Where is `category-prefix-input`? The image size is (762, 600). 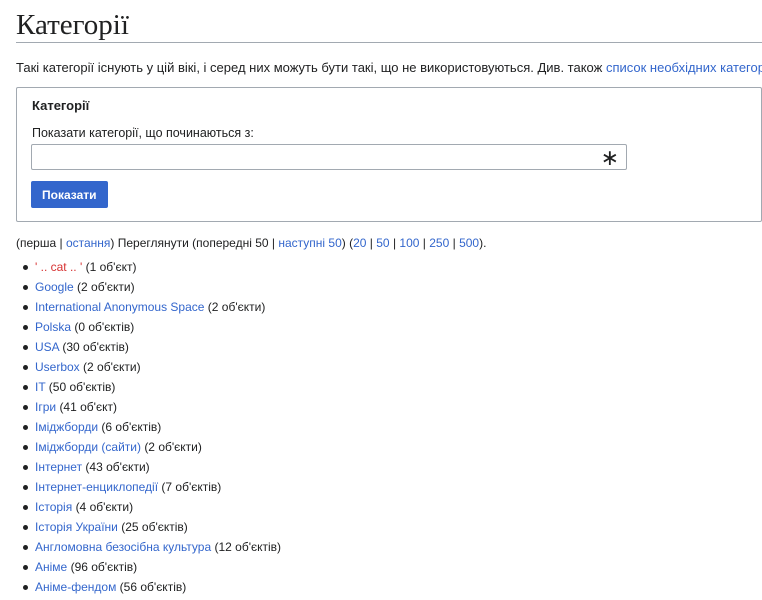 category-prefix-input is located at coordinates (320, 157).